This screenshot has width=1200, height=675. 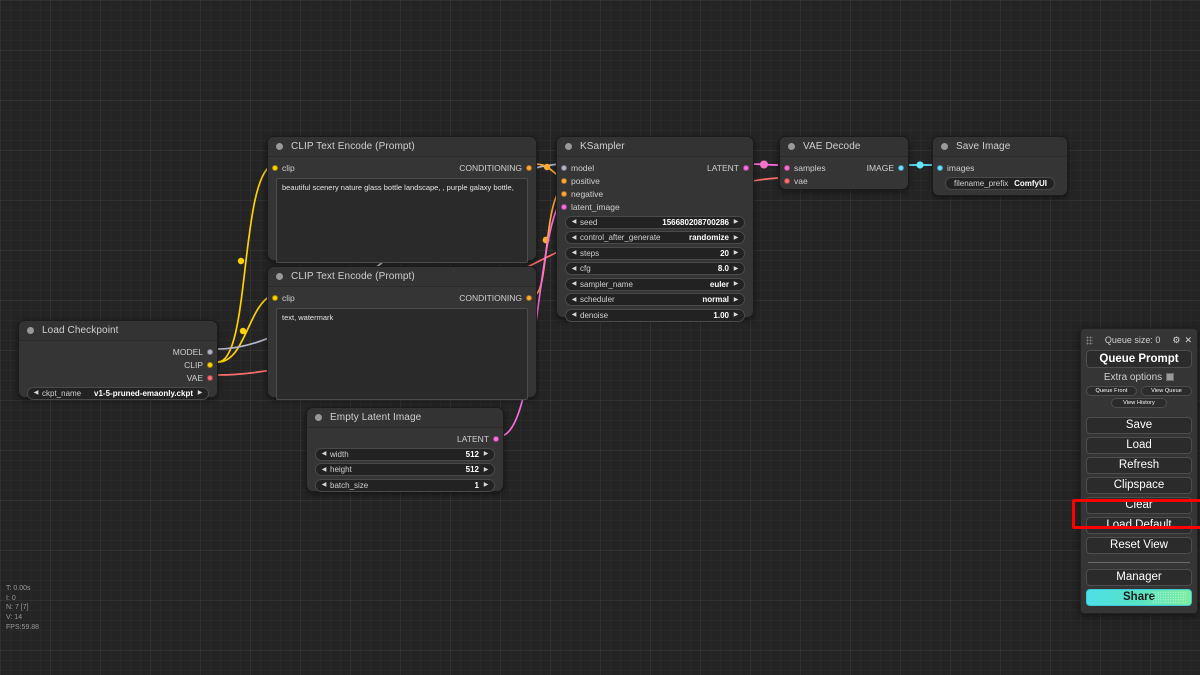 What do you see at coordinates (210, 351) in the screenshot?
I see `output-dot-model` at bounding box center [210, 351].